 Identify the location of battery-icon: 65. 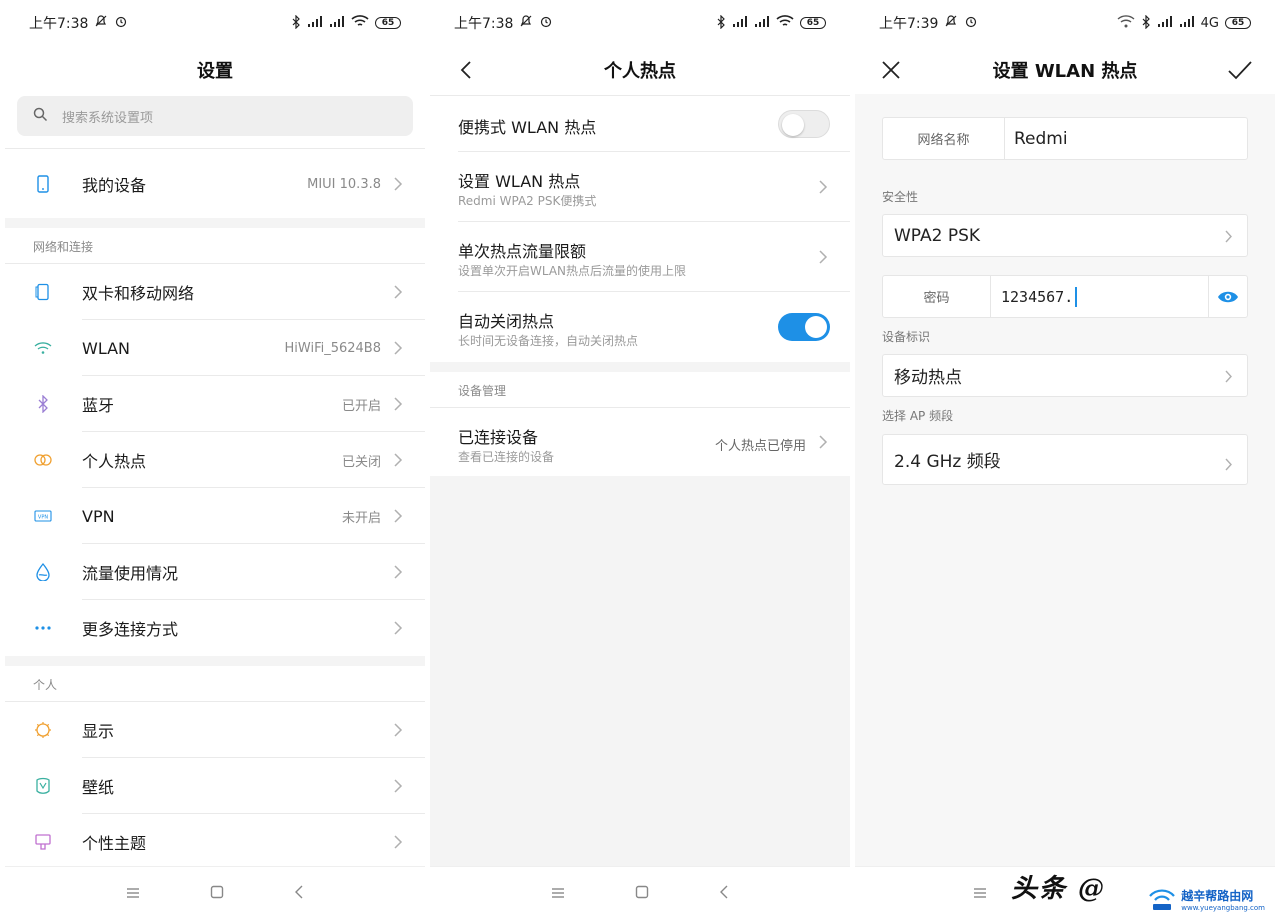
(813, 23).